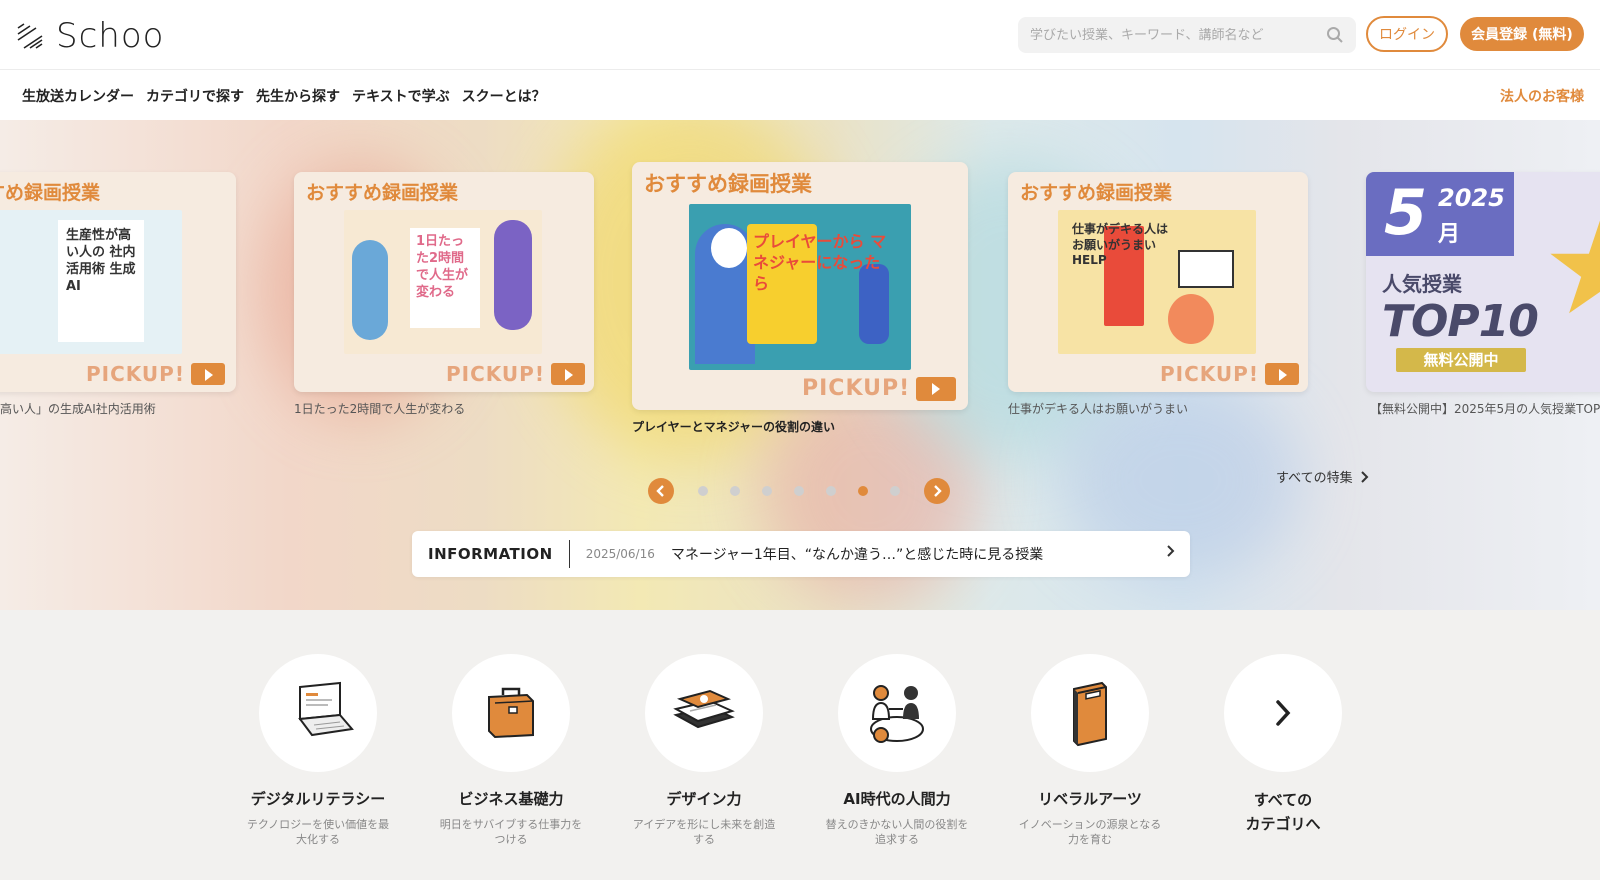 Image resolution: width=1600 pixels, height=880 pixels. I want to click on card-thumbnail: プレイヤーから マネジャーになったら, so click(800, 287).